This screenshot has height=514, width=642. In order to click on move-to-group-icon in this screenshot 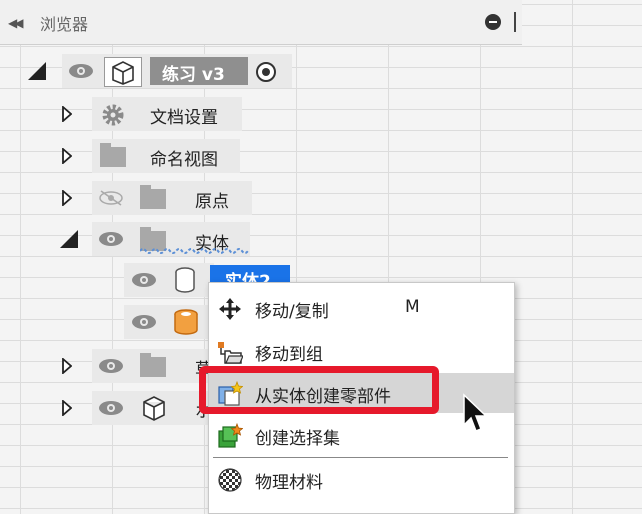, I will do `click(230, 352)`.